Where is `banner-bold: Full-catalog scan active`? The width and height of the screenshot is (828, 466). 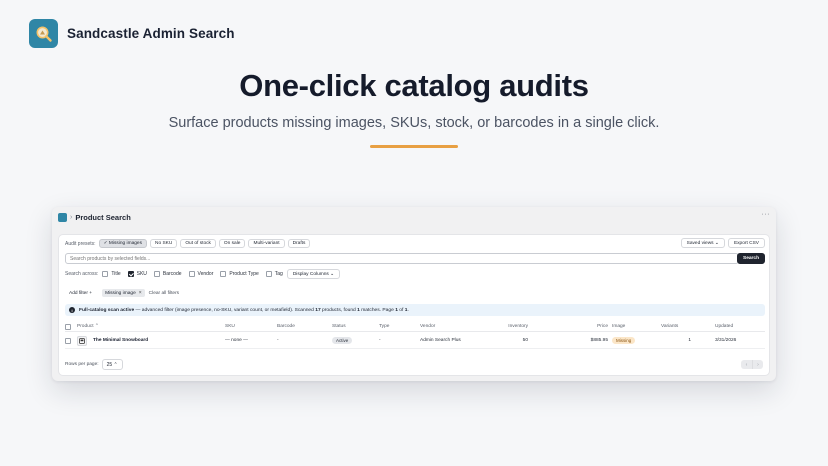 banner-bold: Full-catalog scan active is located at coordinates (107, 310).